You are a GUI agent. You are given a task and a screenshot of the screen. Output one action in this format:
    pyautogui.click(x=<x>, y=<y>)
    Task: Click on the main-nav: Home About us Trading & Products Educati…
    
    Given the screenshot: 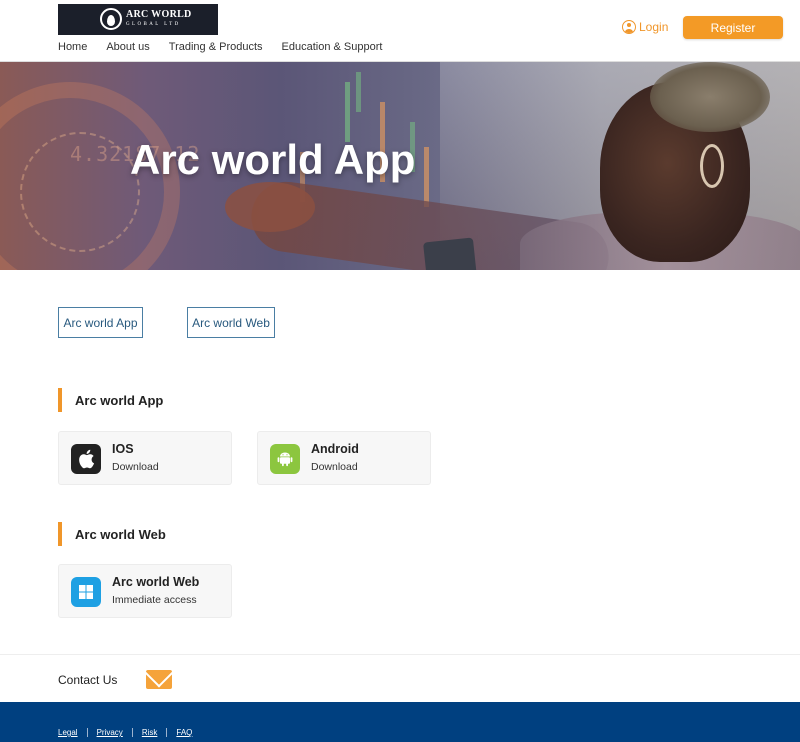 What is the action you would take?
    pyautogui.click(x=229, y=47)
    